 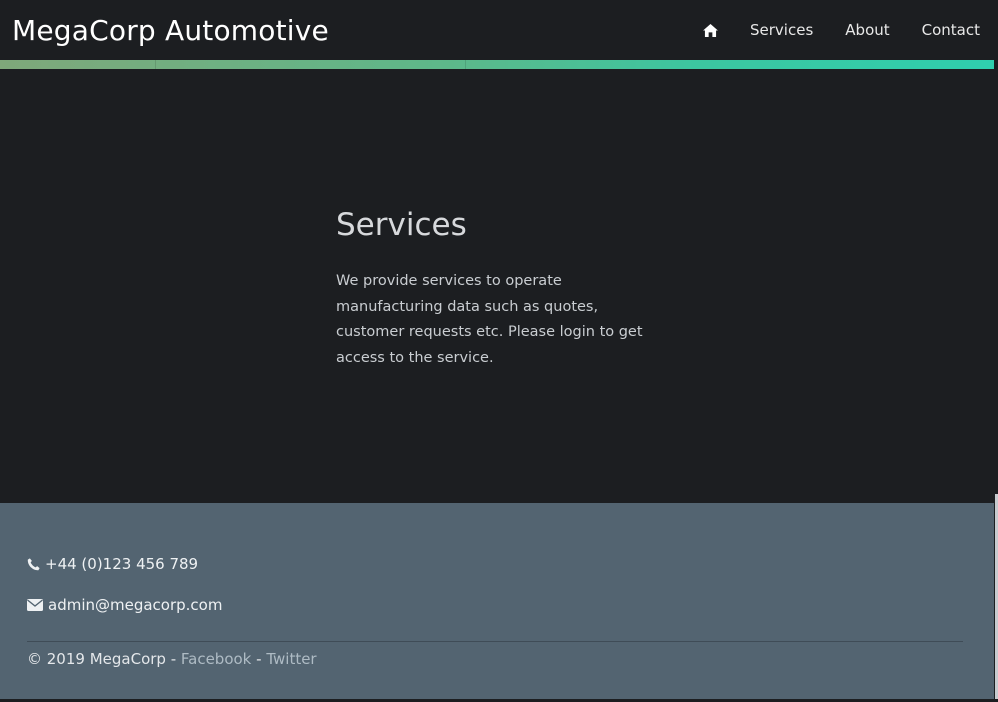 I want to click on nav-menu: Services About Contact, so click(x=841, y=30).